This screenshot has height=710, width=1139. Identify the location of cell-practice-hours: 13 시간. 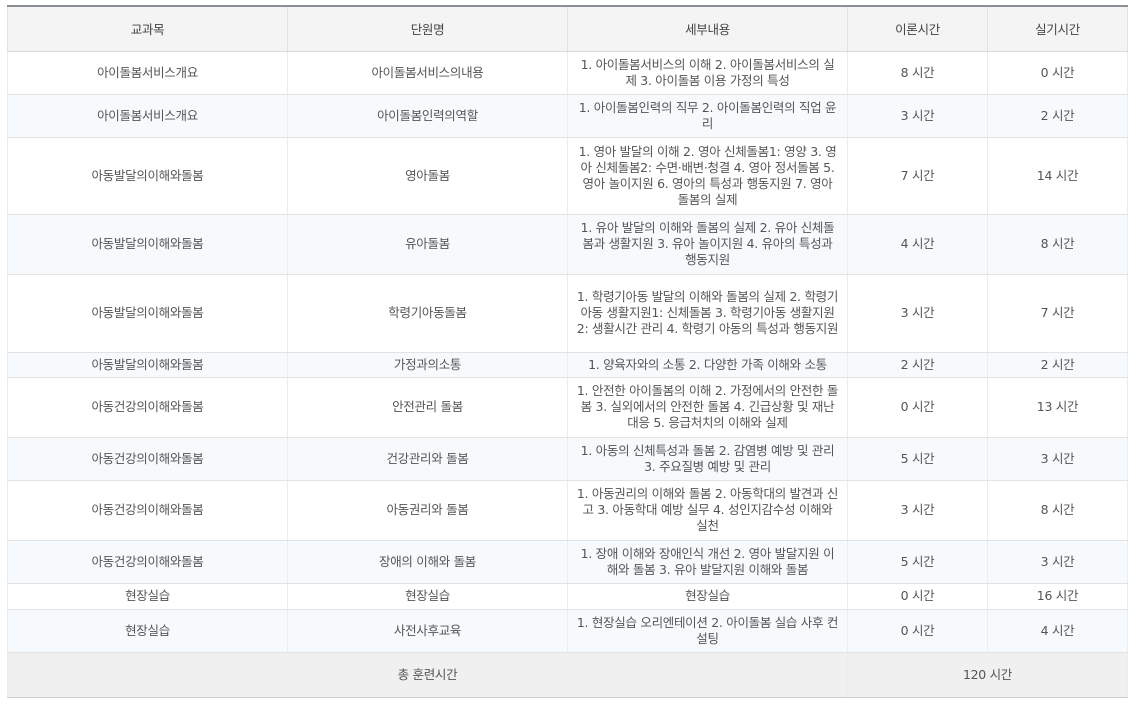
(1057, 407).